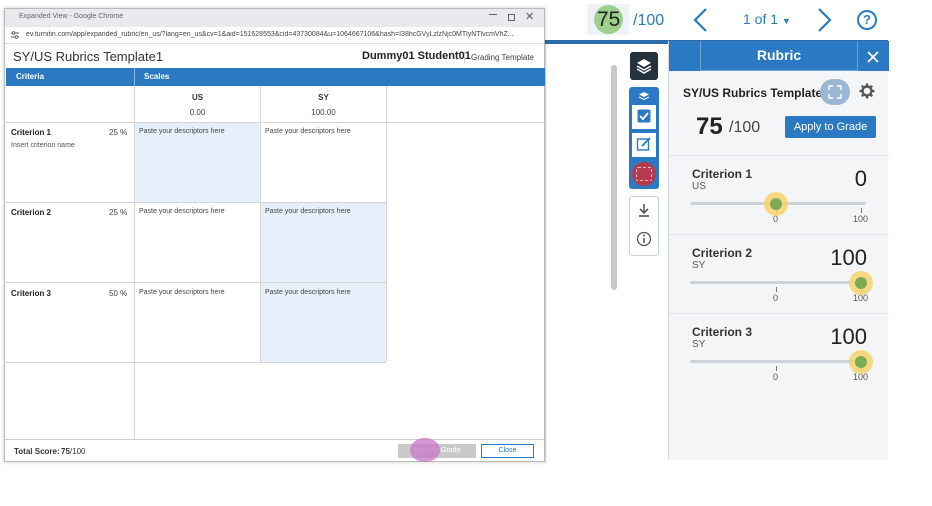 This screenshot has height=506, width=932. I want to click on help-button: ?, so click(867, 20).